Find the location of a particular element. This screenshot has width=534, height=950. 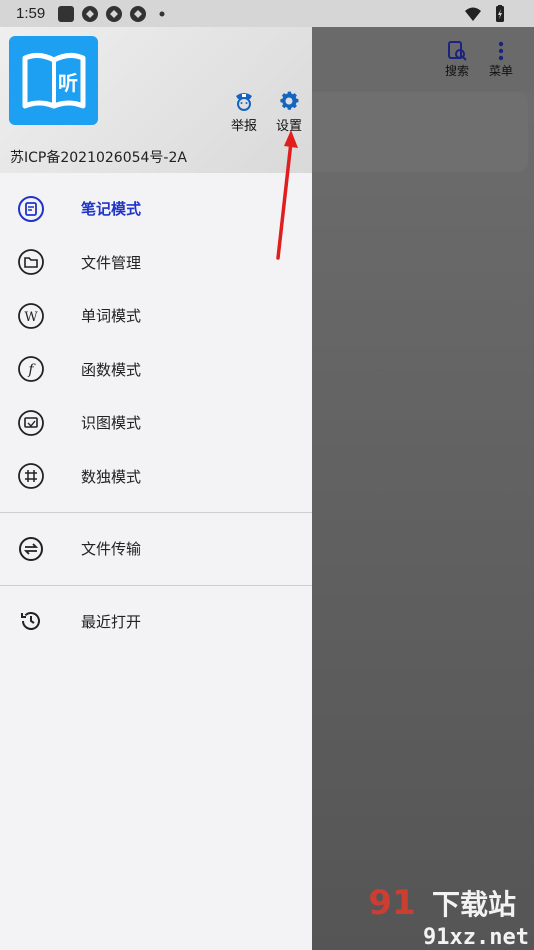

folder-icon is located at coordinates (31, 262).